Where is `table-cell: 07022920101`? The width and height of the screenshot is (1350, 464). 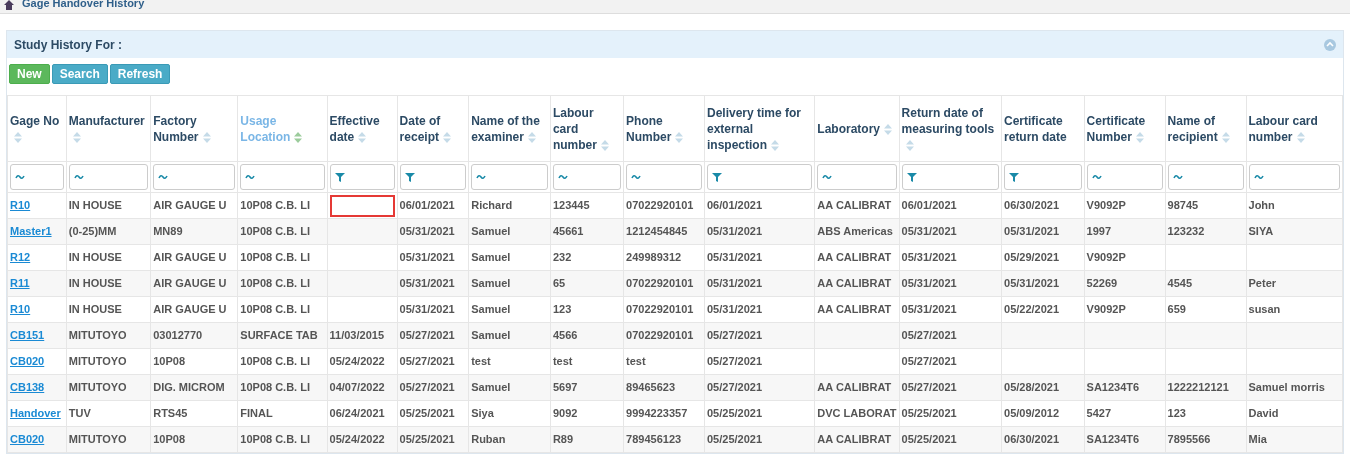
table-cell: 07022920101 is located at coordinates (660, 283).